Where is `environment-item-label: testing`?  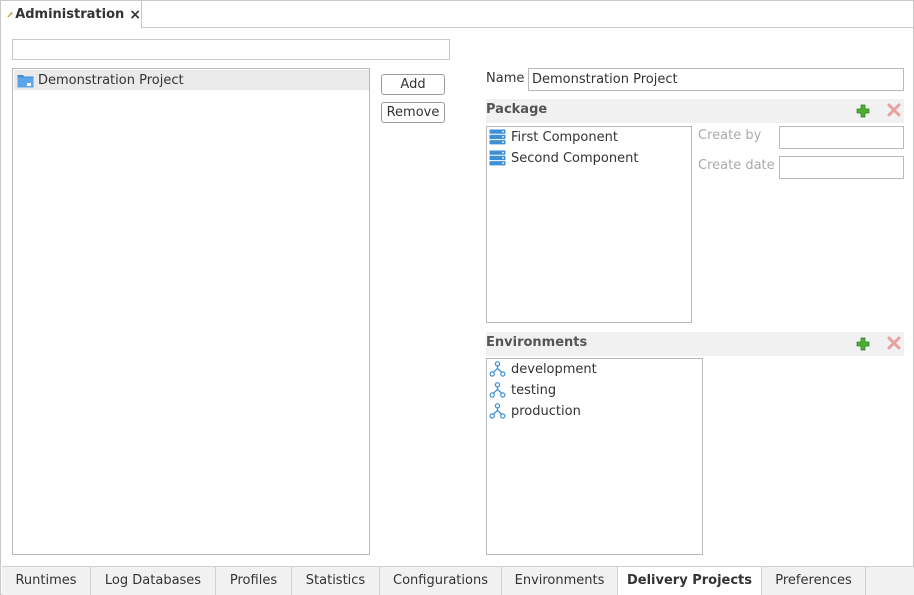
environment-item-label: testing is located at coordinates (534, 390).